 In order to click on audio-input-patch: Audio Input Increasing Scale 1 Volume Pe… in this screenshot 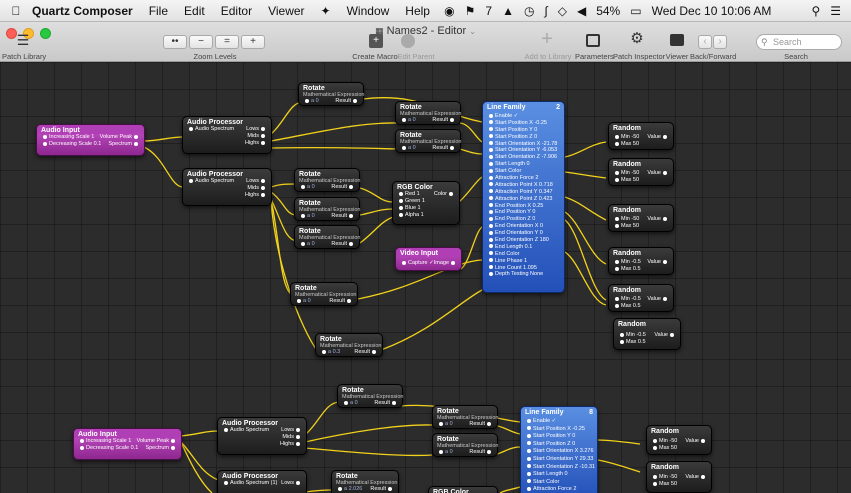, I will do `click(90, 140)`.